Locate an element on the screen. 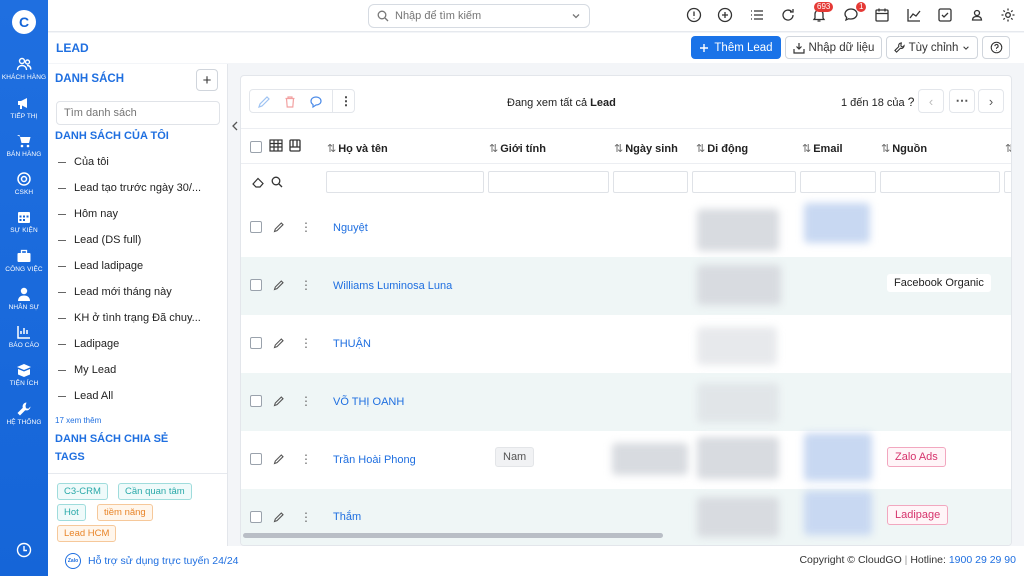  table-row: ⋮ Trần Hoài Phong Nam Zalo Ads is located at coordinates (626, 460).